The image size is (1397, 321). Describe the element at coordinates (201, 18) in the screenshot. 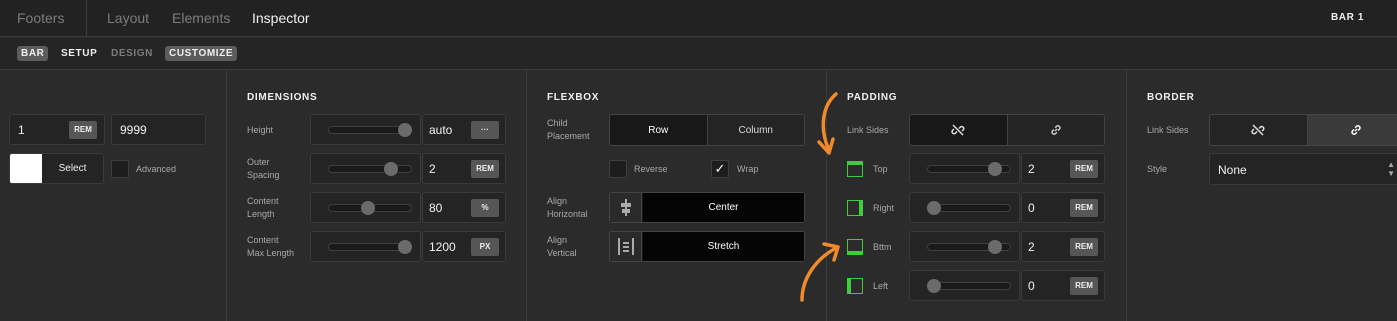

I see `tab-elements: Elements` at that location.